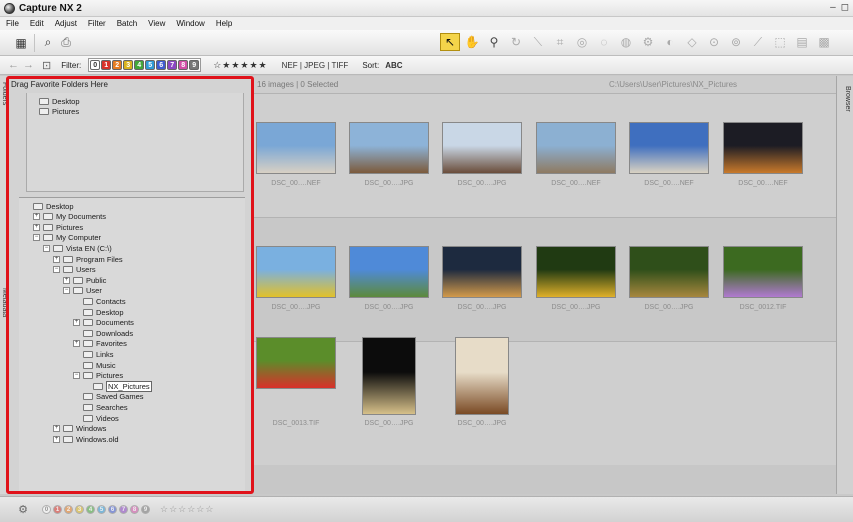 The width and height of the screenshot is (853, 522). I want to click on label-filter-chip: 1, so click(106, 65).